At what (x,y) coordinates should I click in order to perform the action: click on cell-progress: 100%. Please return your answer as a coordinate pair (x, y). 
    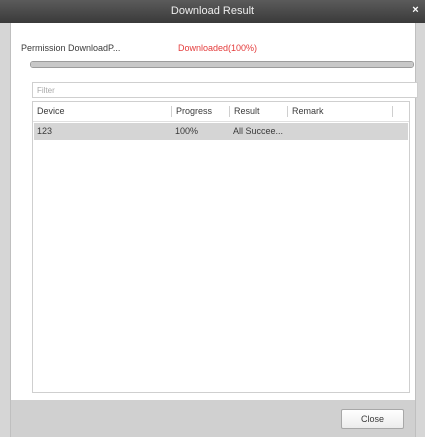
    Looking at the image, I should click on (187, 131).